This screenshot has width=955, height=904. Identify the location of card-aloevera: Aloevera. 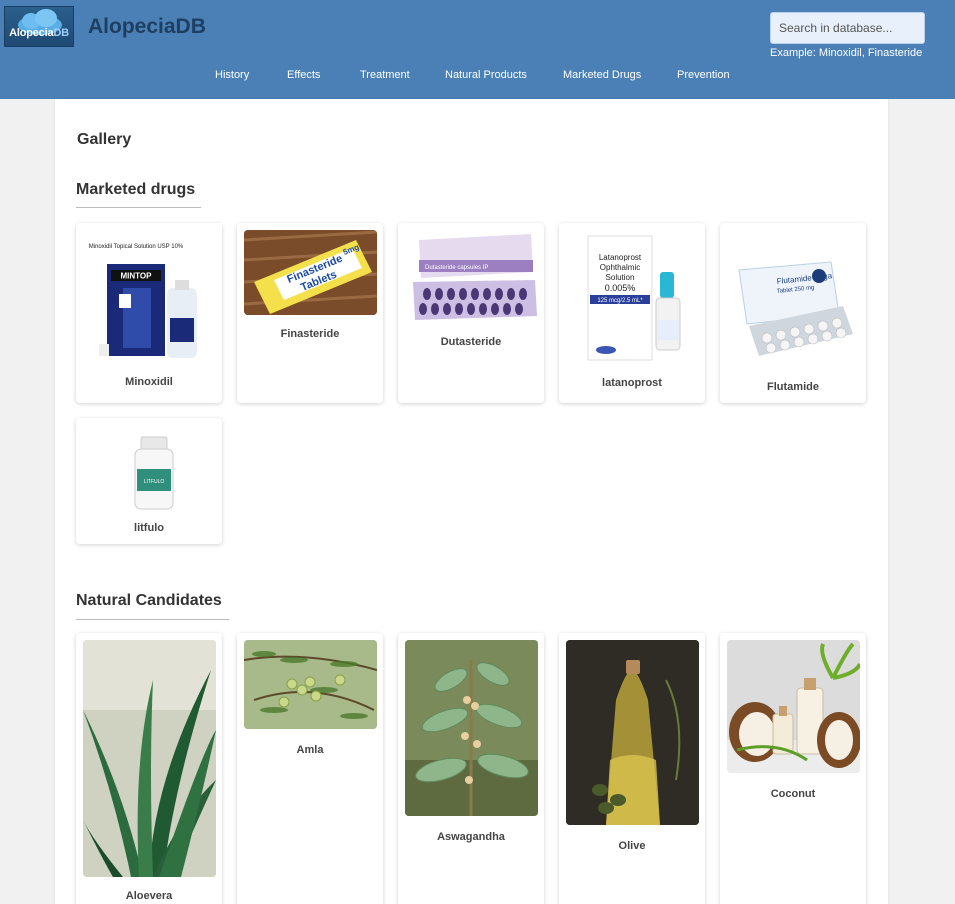
(149, 768).